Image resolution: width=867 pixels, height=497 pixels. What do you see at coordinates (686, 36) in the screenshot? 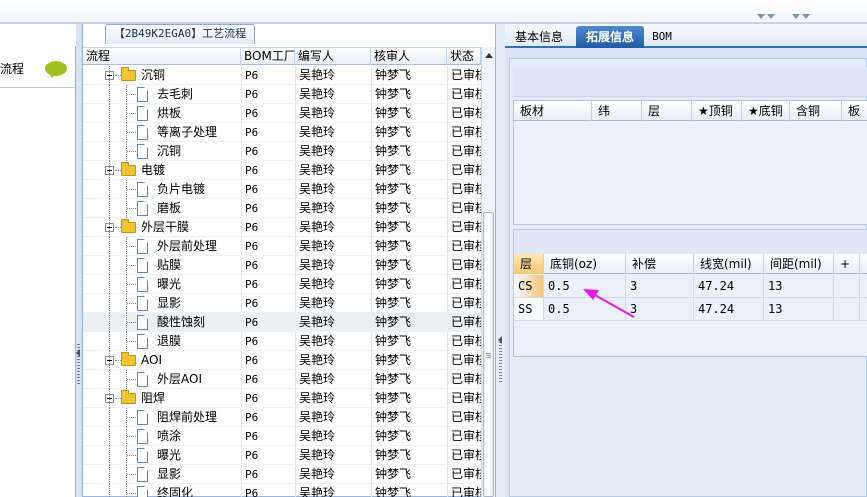
I see `detail-tab-bar: 基本信息 拓展信息 BOM` at bounding box center [686, 36].